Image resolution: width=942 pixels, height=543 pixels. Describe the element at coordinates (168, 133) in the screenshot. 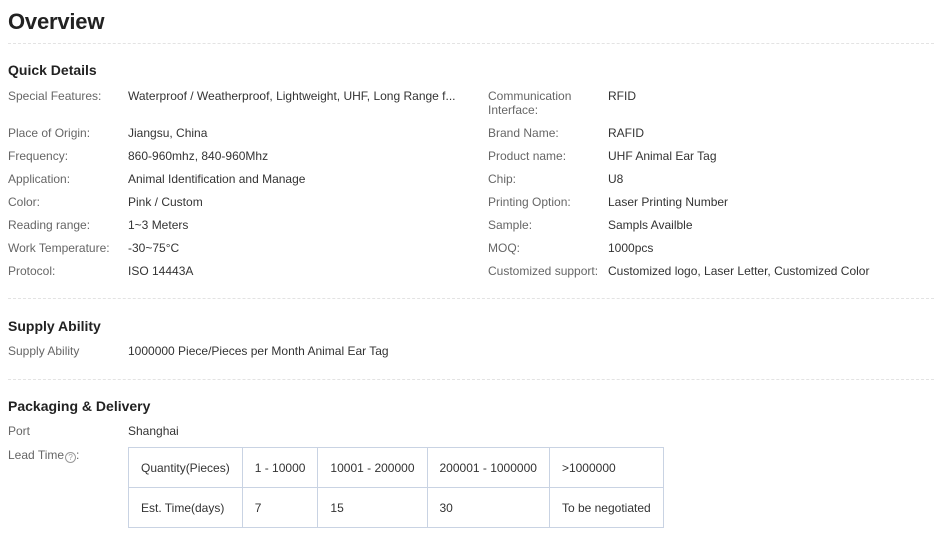

I see `detail-value: Jiangsu, China` at that location.